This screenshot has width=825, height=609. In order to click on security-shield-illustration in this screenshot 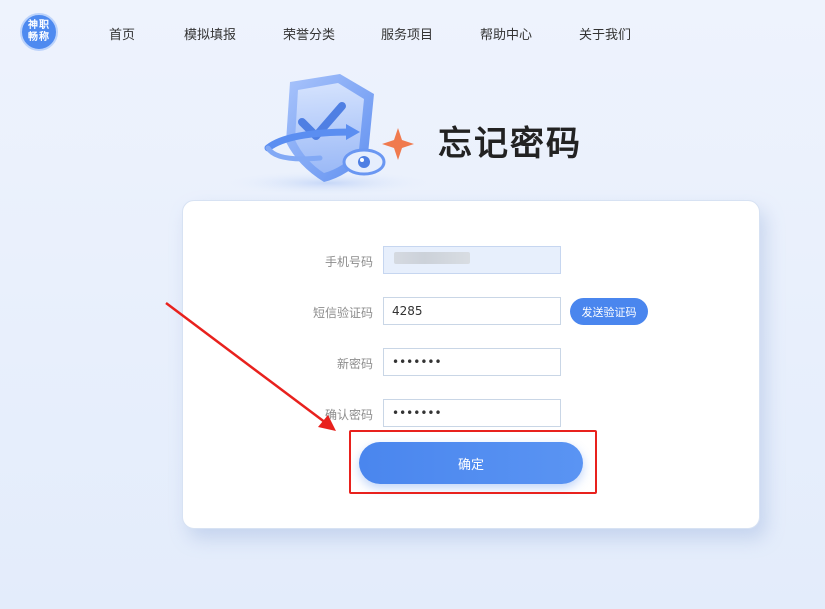, I will do `click(328, 134)`.